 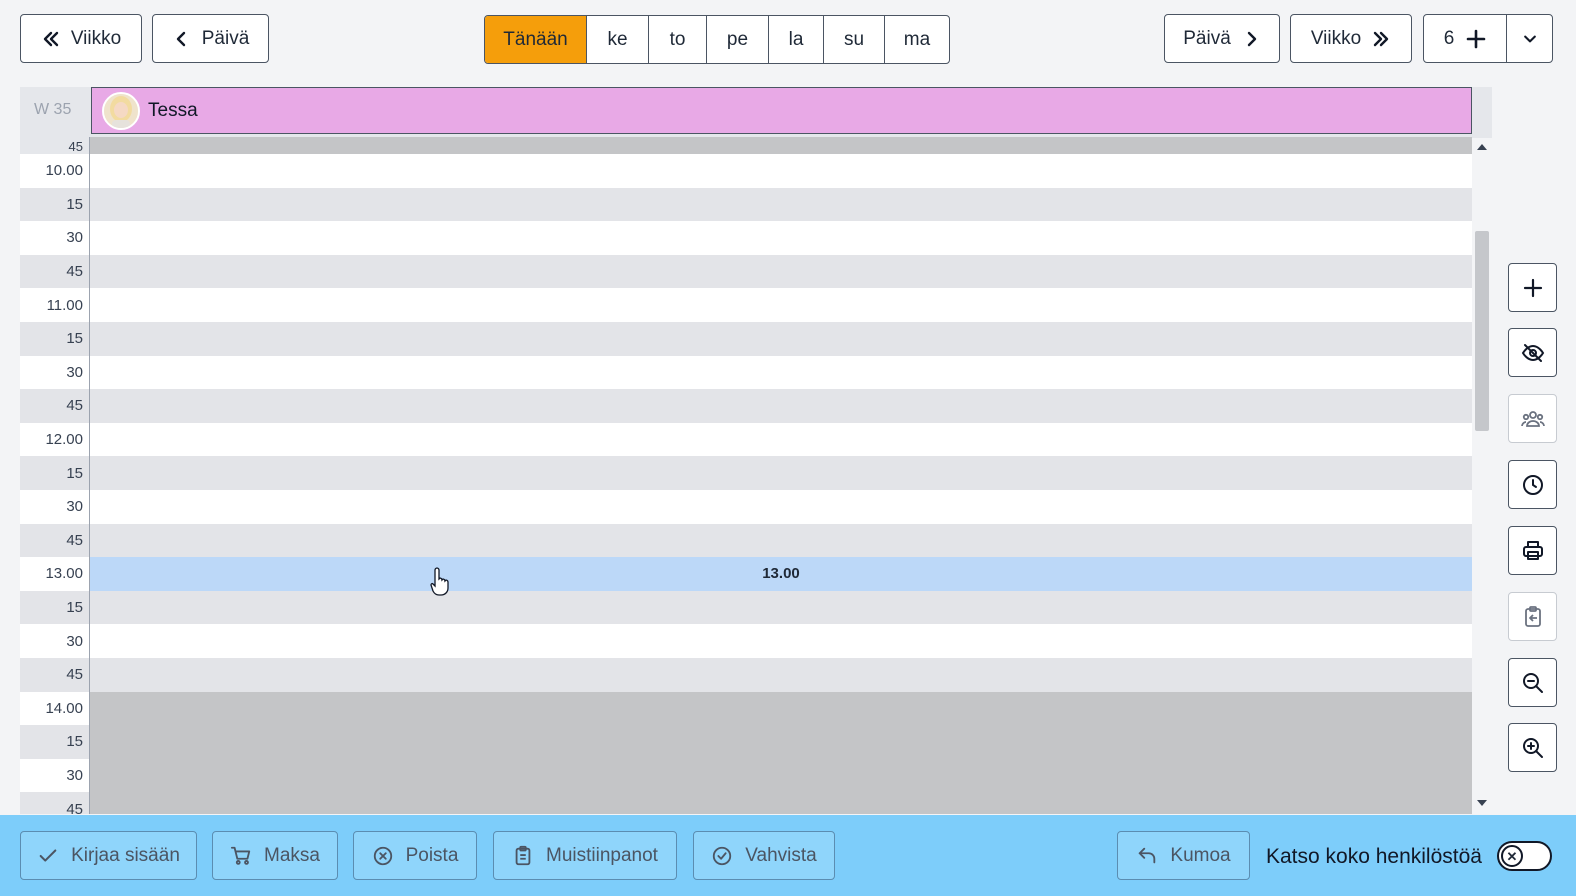 What do you see at coordinates (1336, 38) in the screenshot?
I see `week-forward-label: Viikko` at bounding box center [1336, 38].